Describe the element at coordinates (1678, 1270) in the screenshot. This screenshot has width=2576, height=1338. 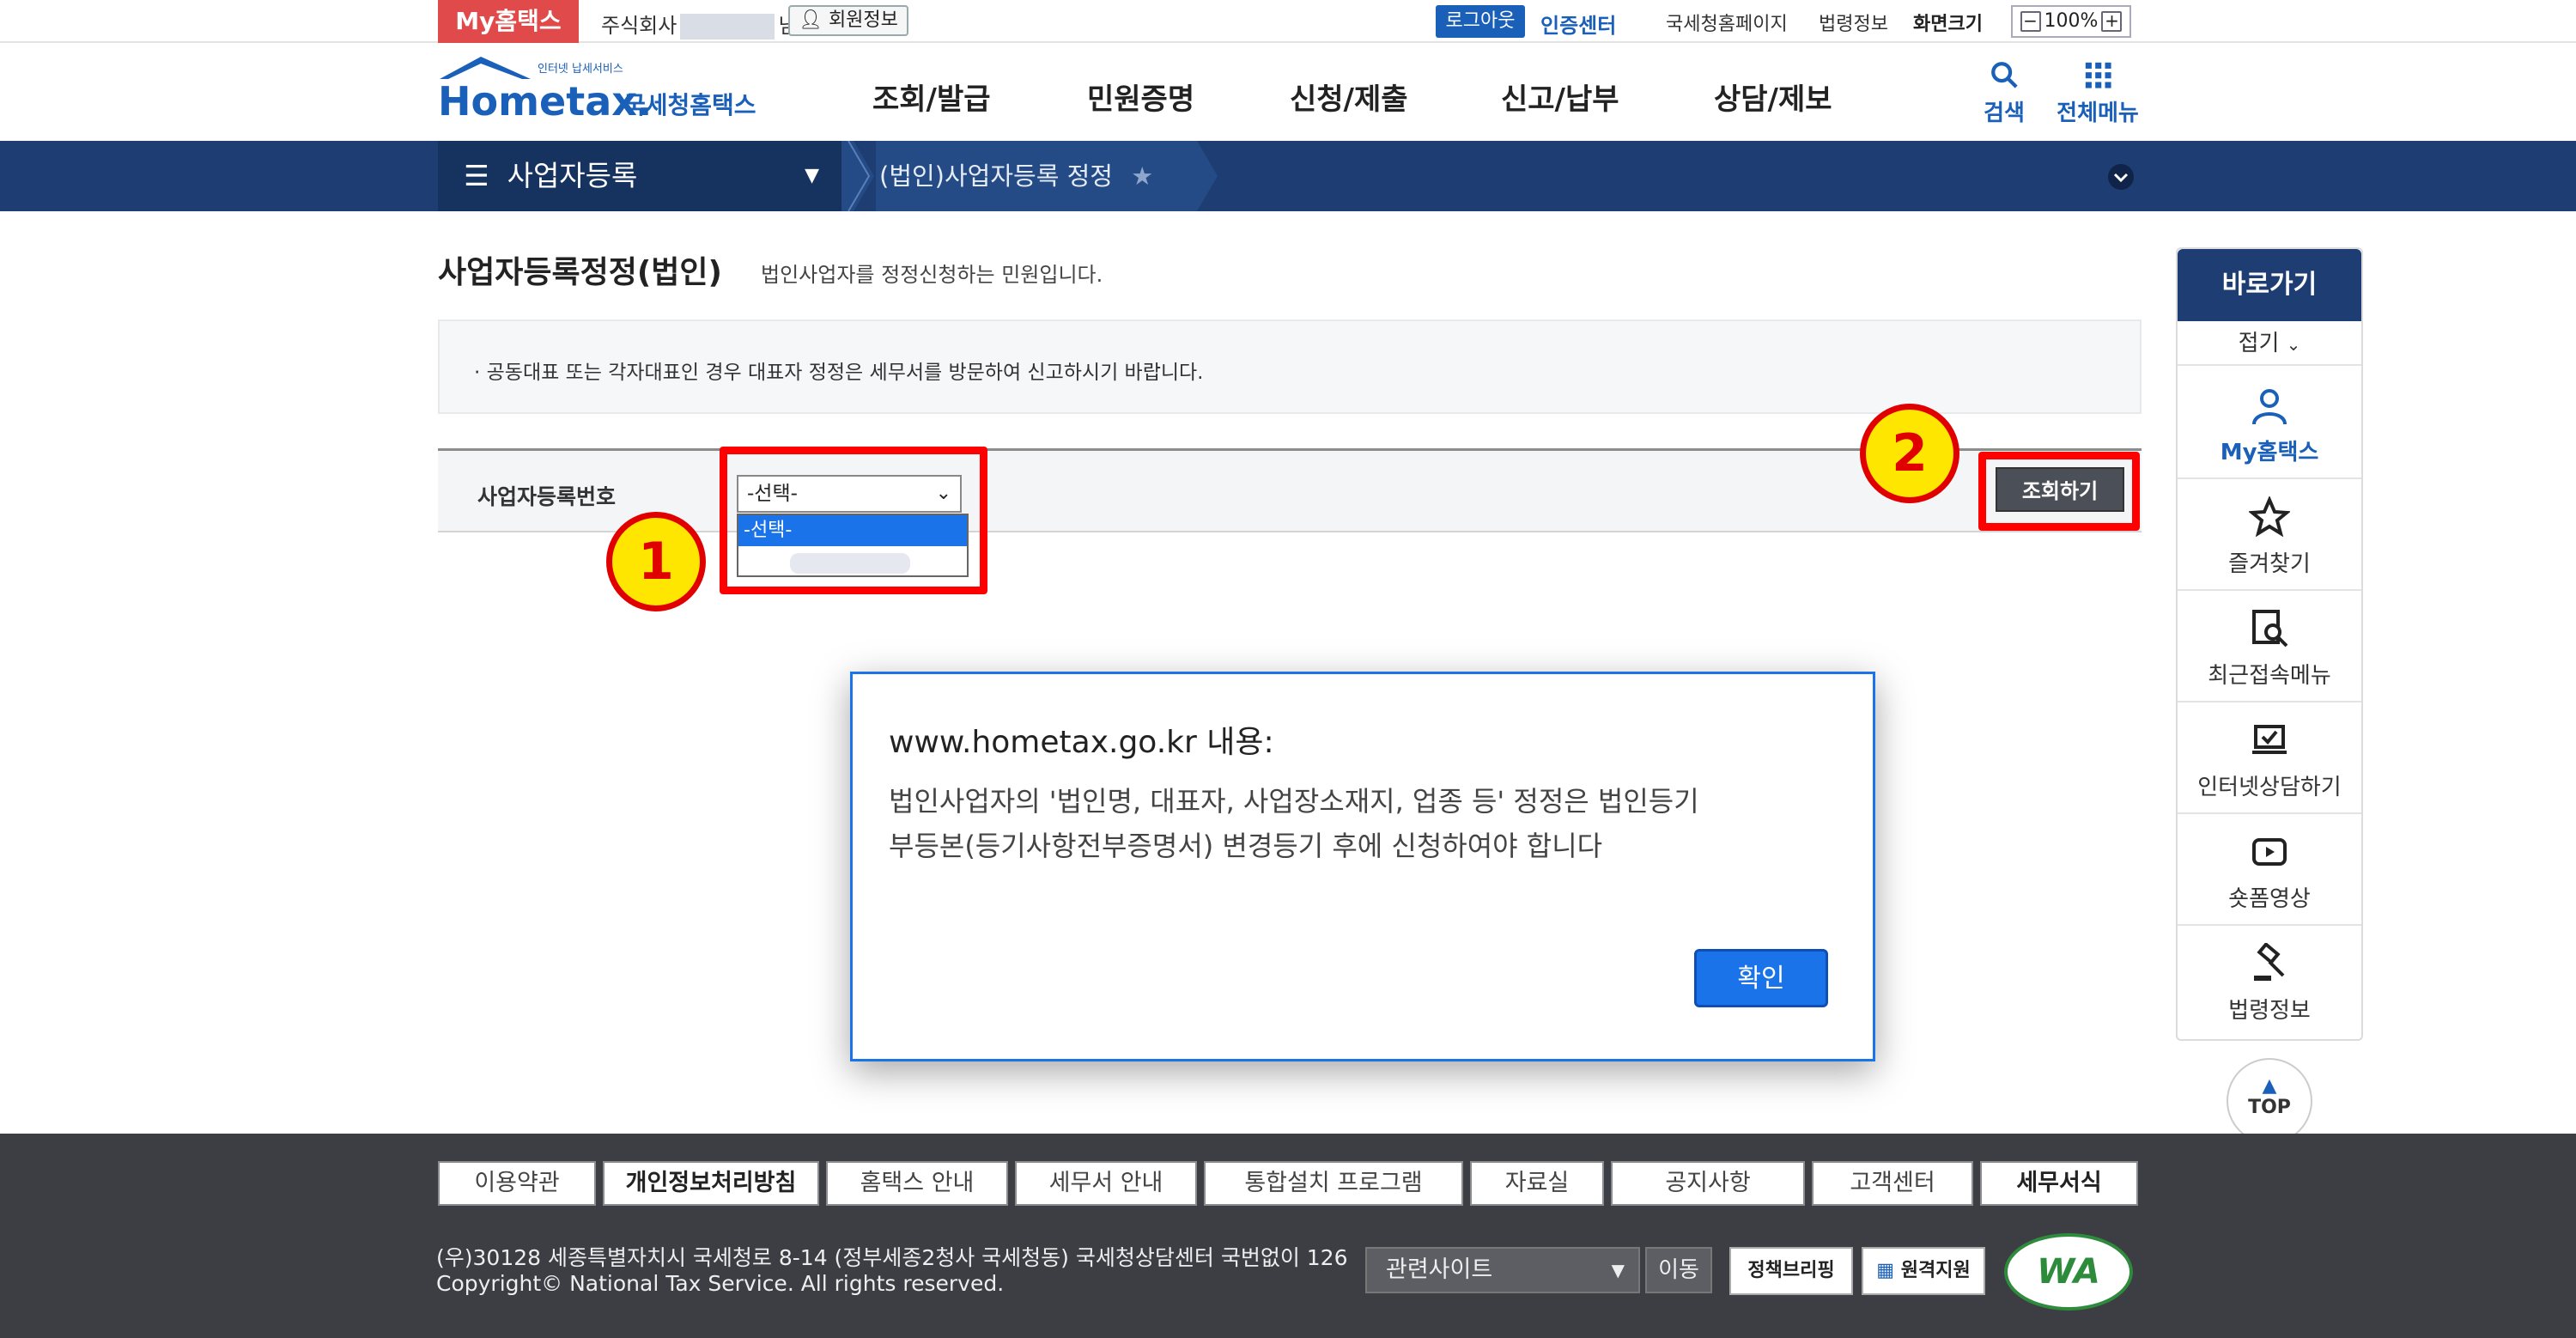
I see `related-sites-go-button: 이동` at that location.